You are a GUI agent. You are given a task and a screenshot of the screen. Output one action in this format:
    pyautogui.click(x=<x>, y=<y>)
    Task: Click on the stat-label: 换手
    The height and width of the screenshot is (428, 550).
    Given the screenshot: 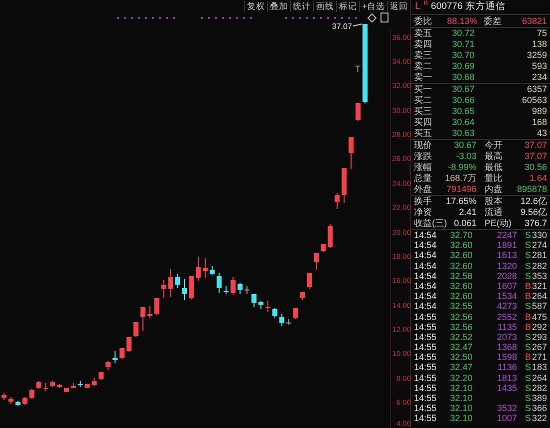 What is the action you would take?
    pyautogui.click(x=423, y=201)
    